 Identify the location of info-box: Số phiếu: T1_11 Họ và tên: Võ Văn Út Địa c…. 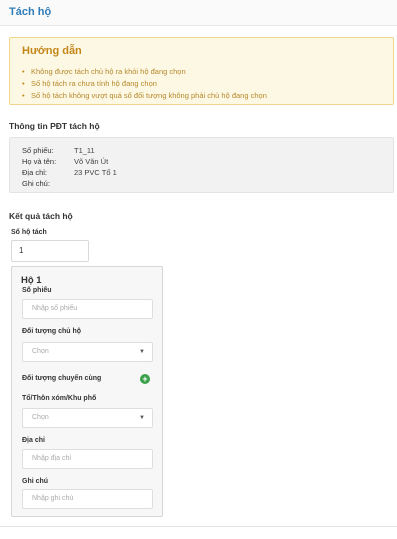
(201, 165).